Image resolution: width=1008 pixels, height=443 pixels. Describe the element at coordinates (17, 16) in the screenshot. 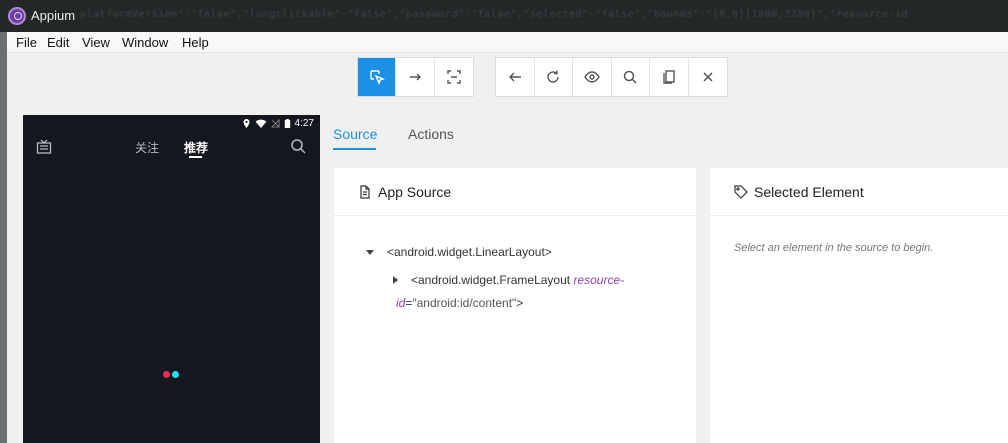

I see `appium-logo-icon` at that location.